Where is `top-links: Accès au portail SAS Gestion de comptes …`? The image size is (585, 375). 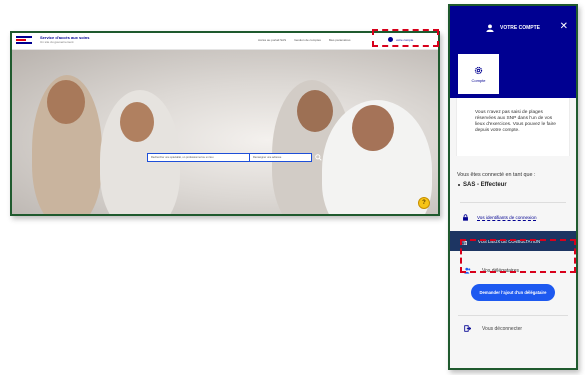
top-links: Accès au portail SAS Gestion de comptes … is located at coordinates (304, 40).